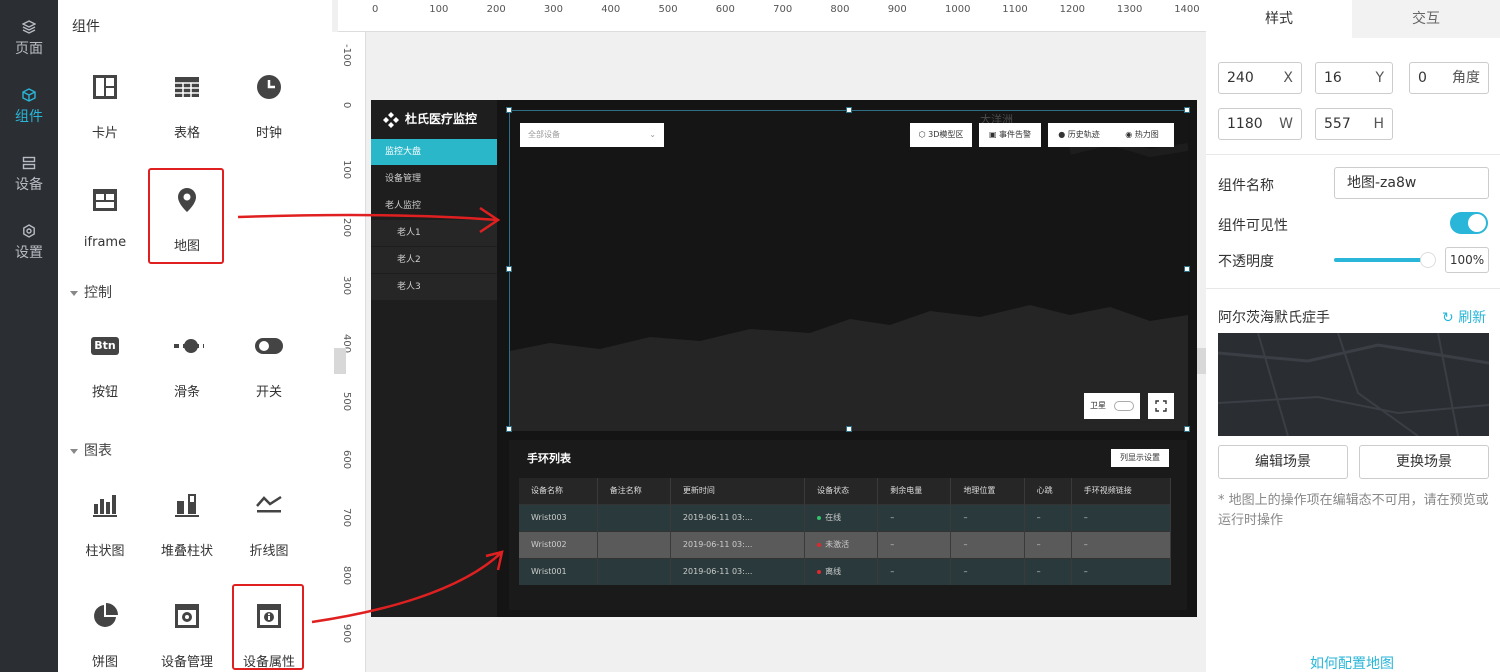 This screenshot has width=1500, height=672. Describe the element at coordinates (1112, 406) in the screenshot. I see `satellite-toggle: 卫星` at that location.